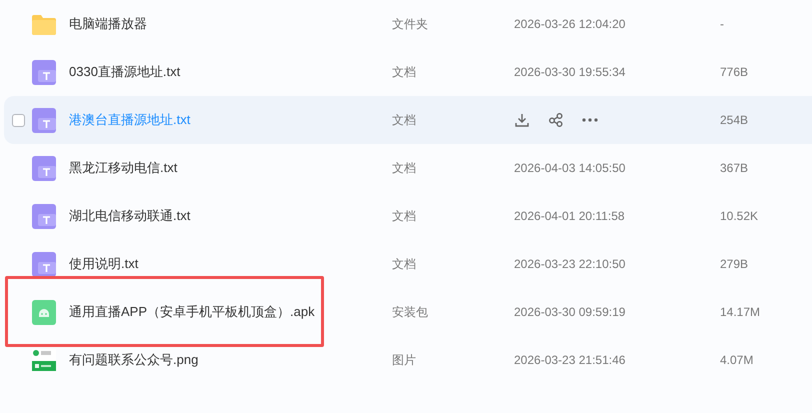 This screenshot has width=812, height=413. Describe the element at coordinates (570, 72) in the screenshot. I see `modified-date: 2026-03-30 19:55:34` at that location.